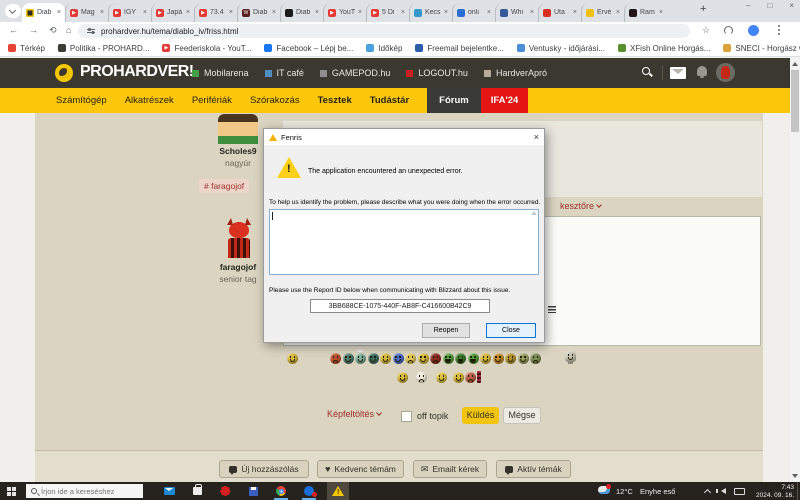 Image resolution: width=800 pixels, height=500 pixels. I want to click on current-user-avatar, so click(239, 240).